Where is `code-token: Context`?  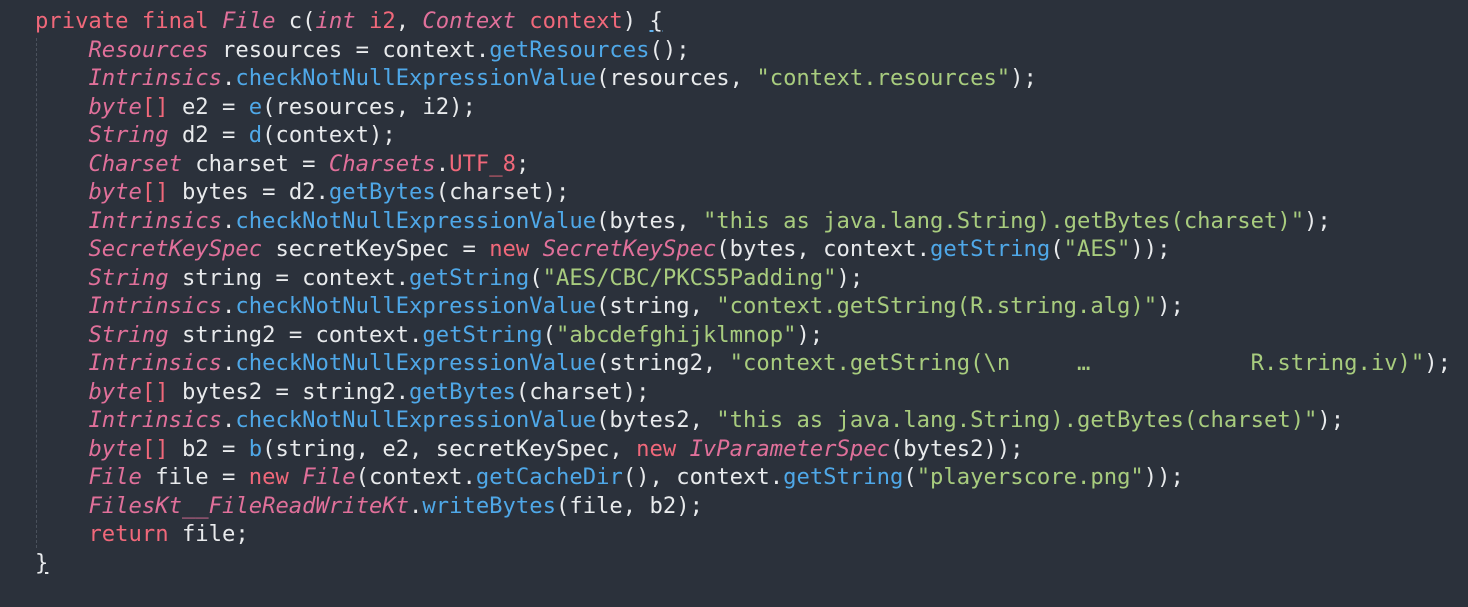 code-token: Context is located at coordinates (469, 21).